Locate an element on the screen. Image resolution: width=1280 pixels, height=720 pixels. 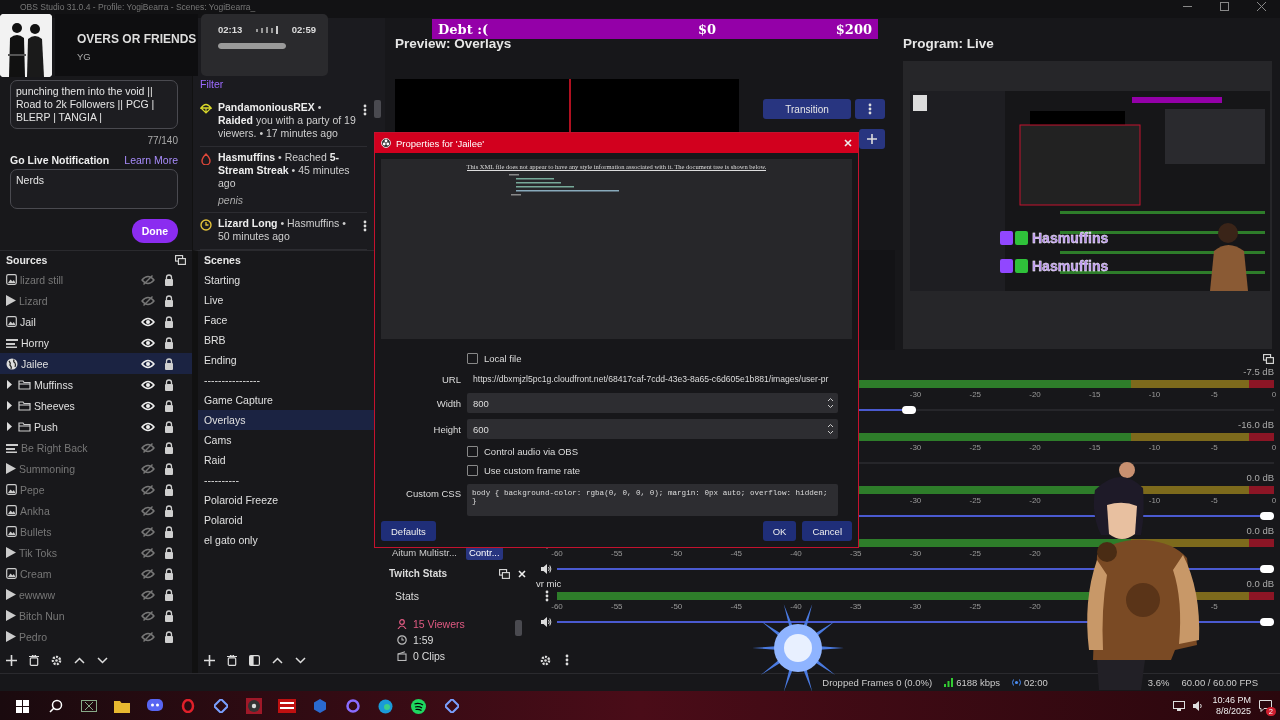
filters-icon is located at coordinates (254, 660).